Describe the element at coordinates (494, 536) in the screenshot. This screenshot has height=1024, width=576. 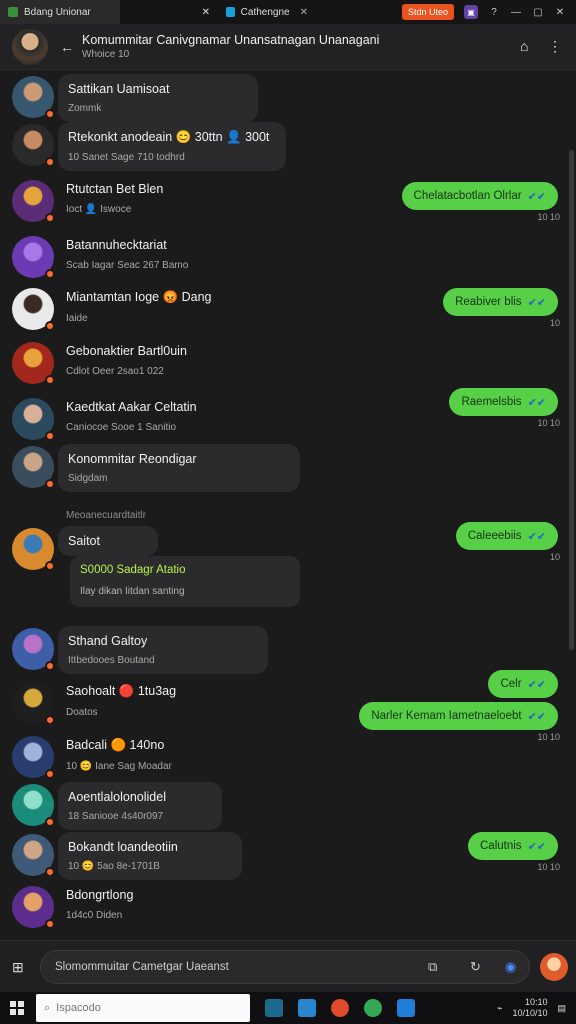
I see `outgoing-text: Caleeebiis` at that location.